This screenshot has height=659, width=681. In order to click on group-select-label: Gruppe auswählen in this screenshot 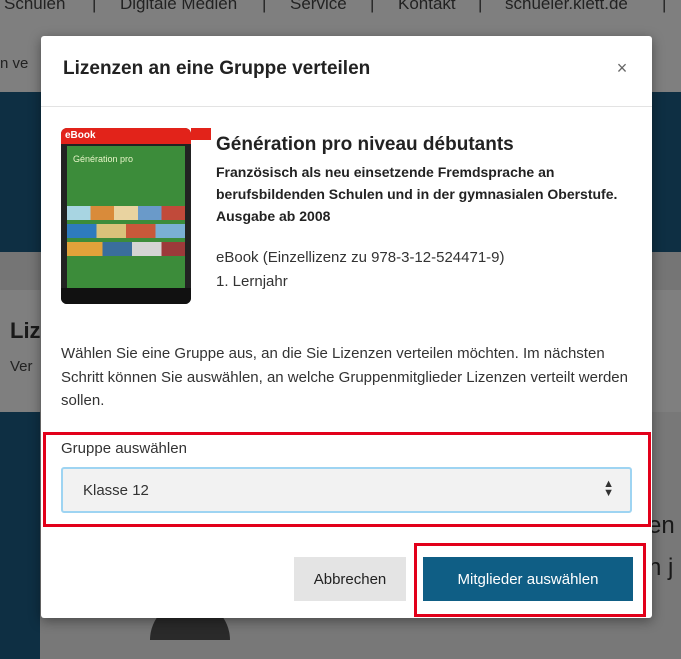, I will do `click(124, 448)`.